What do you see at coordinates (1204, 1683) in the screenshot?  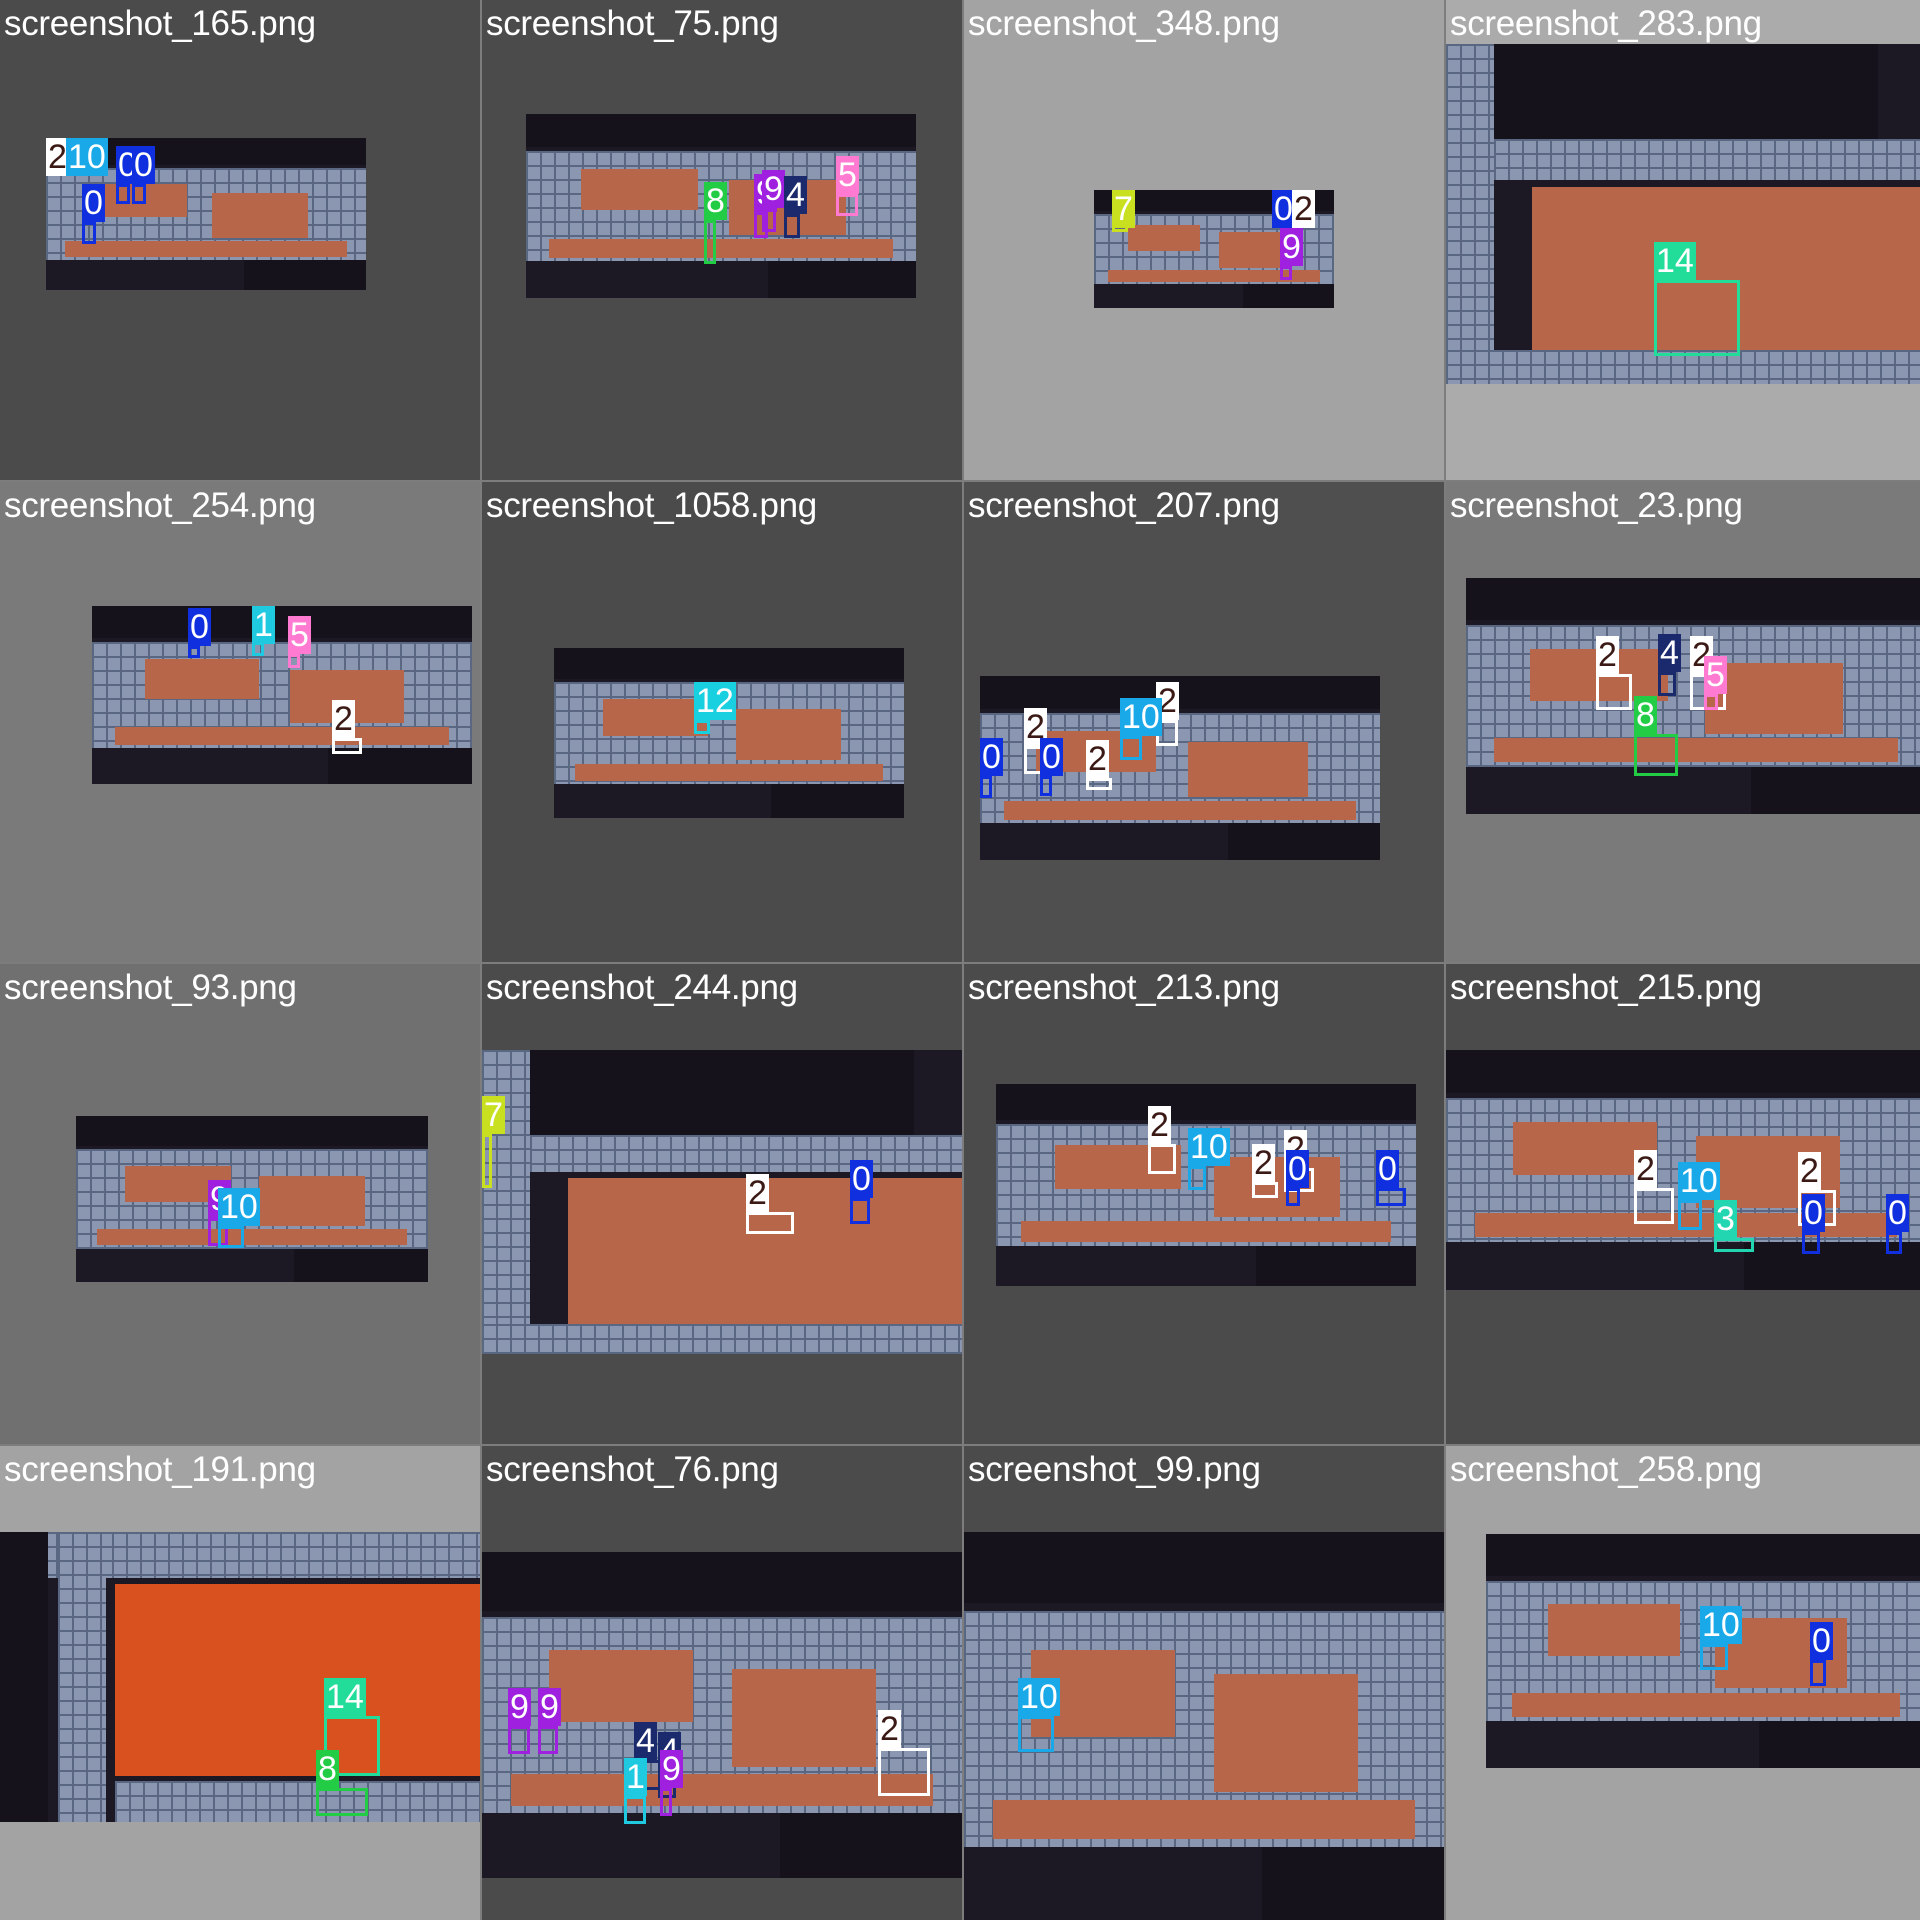 I see `grid-cell: 10 screenshot_99.png` at bounding box center [1204, 1683].